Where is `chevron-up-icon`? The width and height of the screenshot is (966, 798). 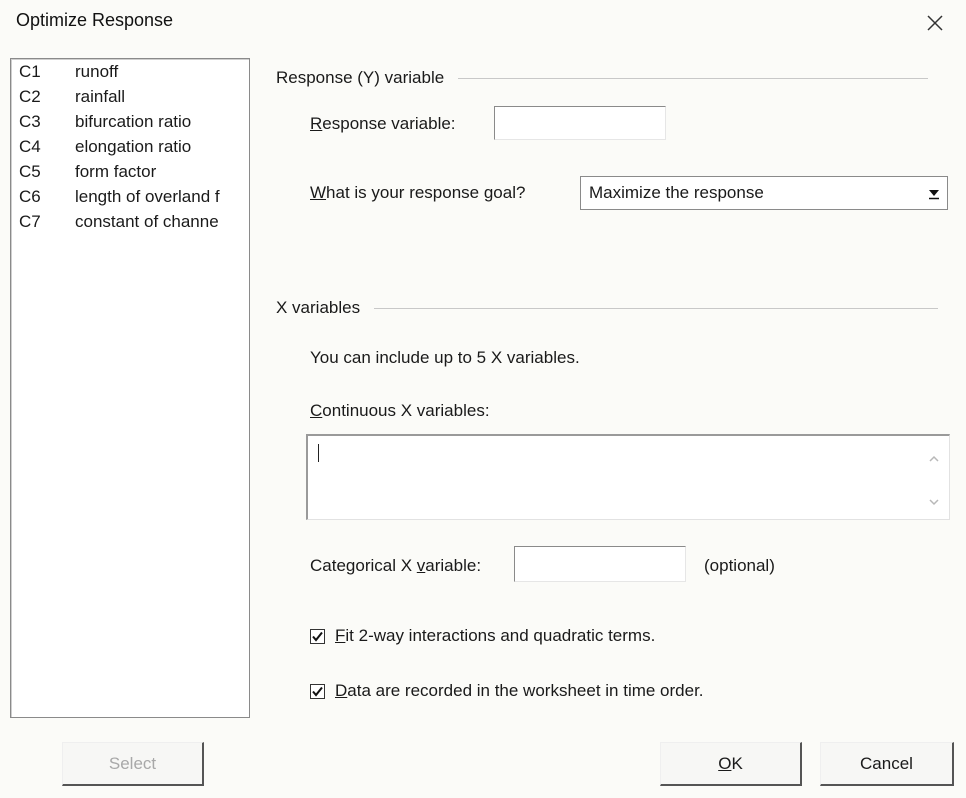 chevron-up-icon is located at coordinates (934, 458).